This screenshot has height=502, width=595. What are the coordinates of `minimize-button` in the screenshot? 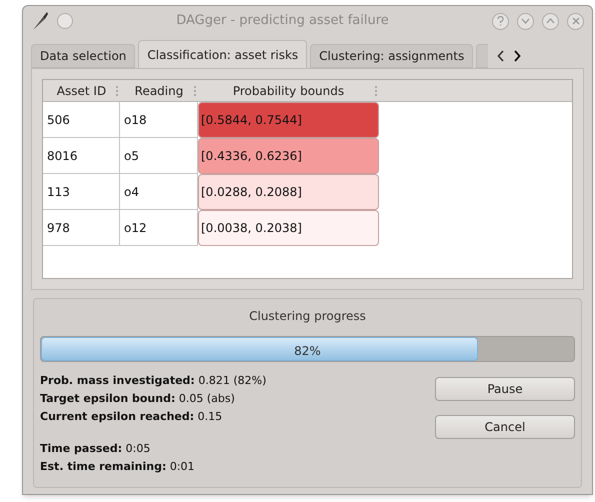 It's located at (525, 21).